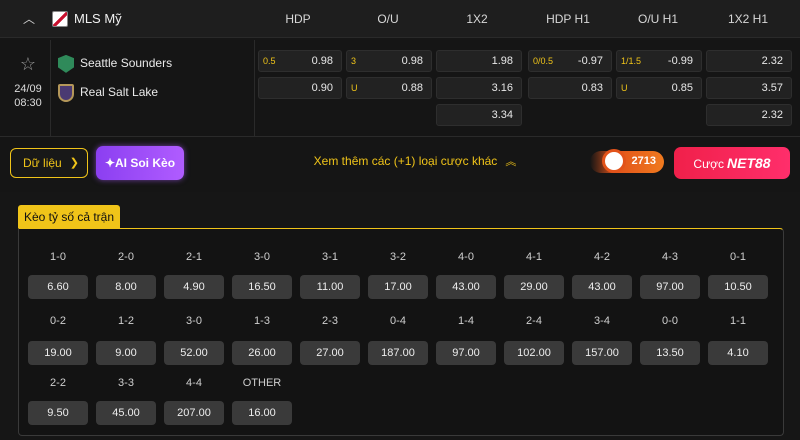 The image size is (800, 440). Describe the element at coordinates (682, 88) in the screenshot. I see `odds-value: 0.85` at that location.